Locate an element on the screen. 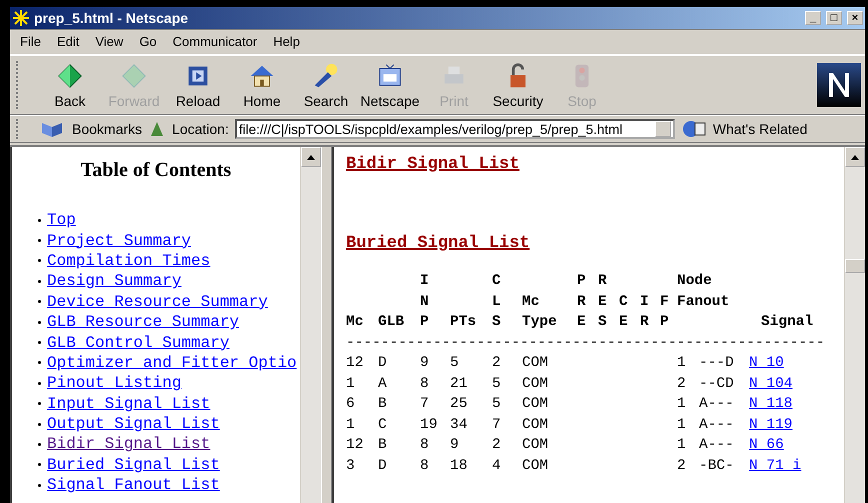 The image size is (868, 503). frame-splitter is located at coordinates (326, 325).